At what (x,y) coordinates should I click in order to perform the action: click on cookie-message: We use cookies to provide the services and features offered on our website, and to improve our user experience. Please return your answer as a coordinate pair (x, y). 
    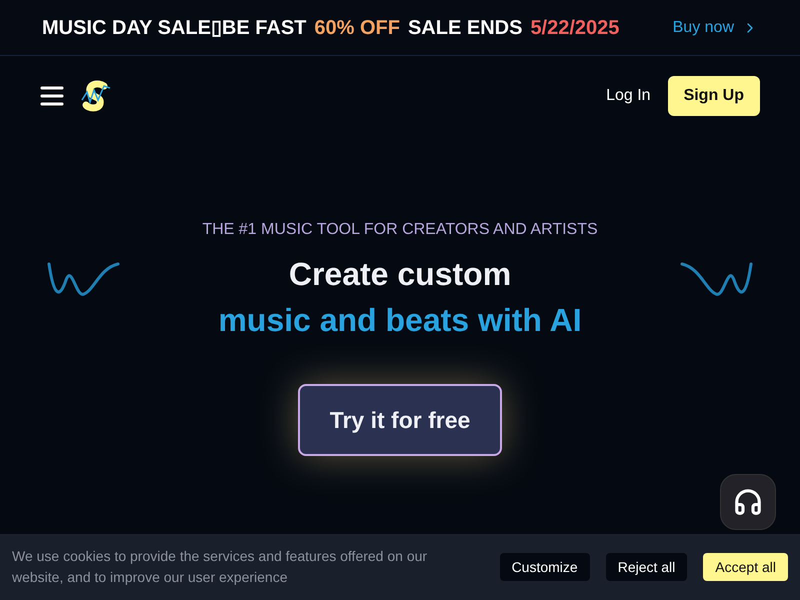
    Looking at the image, I should click on (220, 567).